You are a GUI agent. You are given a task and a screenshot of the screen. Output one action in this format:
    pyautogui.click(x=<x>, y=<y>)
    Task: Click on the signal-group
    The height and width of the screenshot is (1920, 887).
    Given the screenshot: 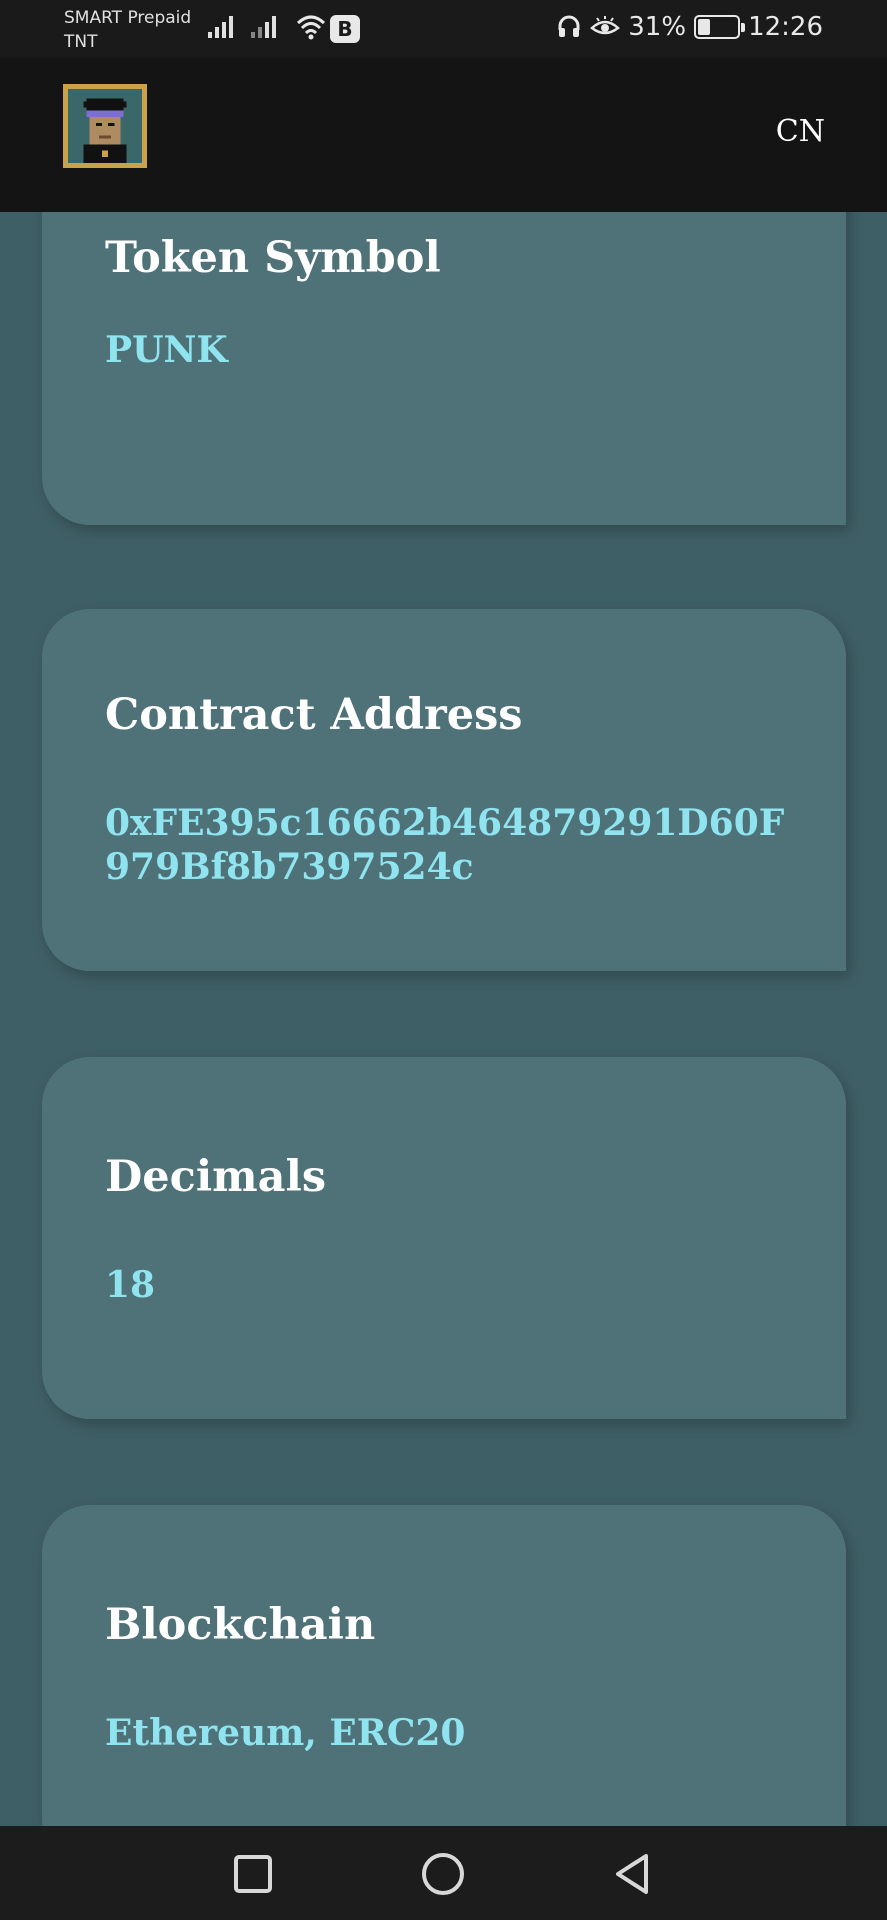 What is the action you would take?
    pyautogui.click(x=242, y=26)
    